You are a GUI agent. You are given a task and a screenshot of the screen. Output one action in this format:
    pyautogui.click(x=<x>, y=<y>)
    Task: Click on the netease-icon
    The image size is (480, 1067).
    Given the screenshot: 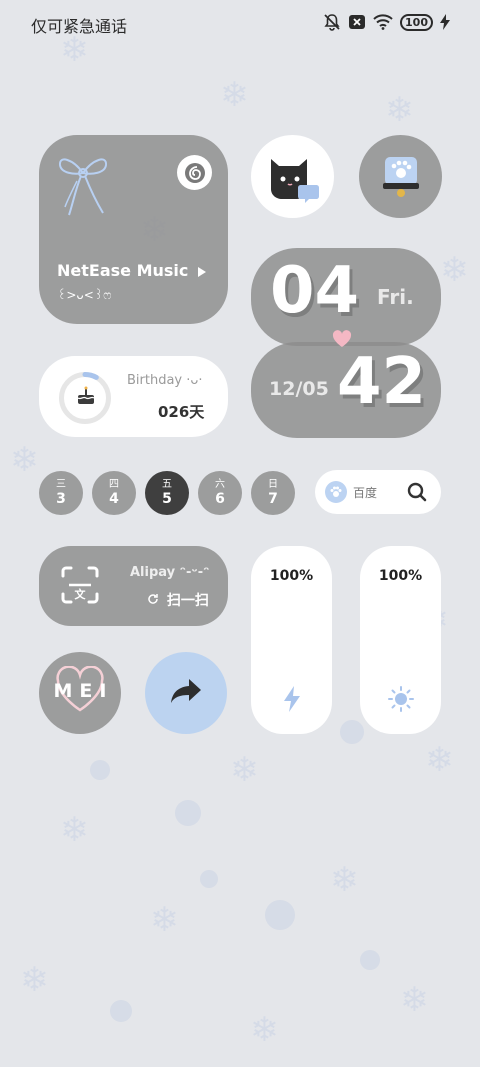 What is the action you would take?
    pyautogui.click(x=194, y=172)
    